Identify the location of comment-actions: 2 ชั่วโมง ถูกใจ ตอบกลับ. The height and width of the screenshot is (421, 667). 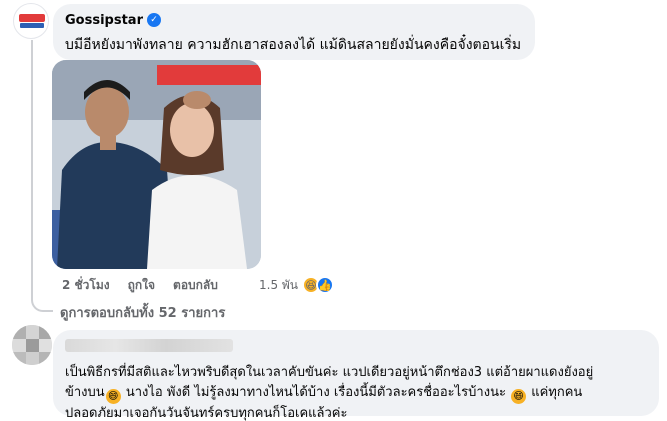
(149, 285).